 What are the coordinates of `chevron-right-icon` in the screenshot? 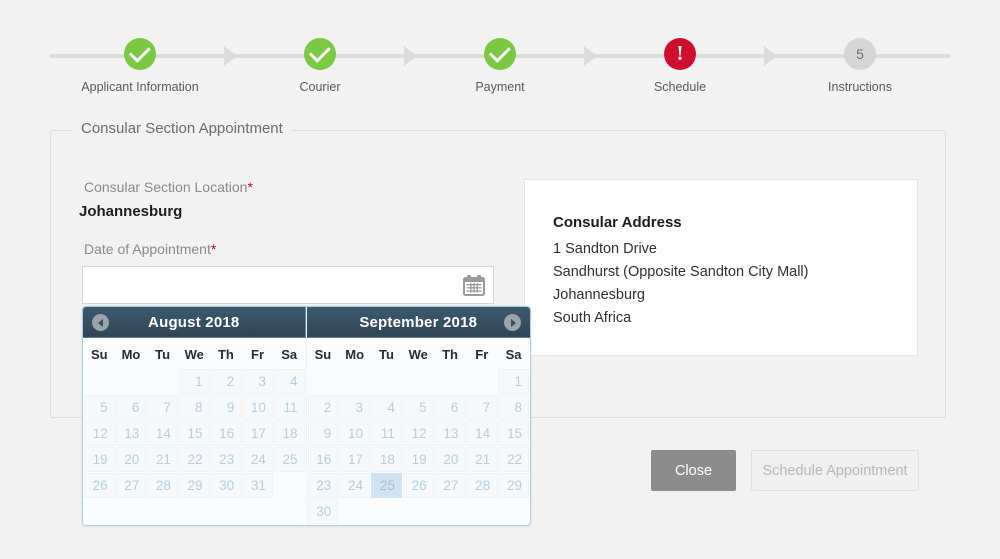 It's located at (512, 322).